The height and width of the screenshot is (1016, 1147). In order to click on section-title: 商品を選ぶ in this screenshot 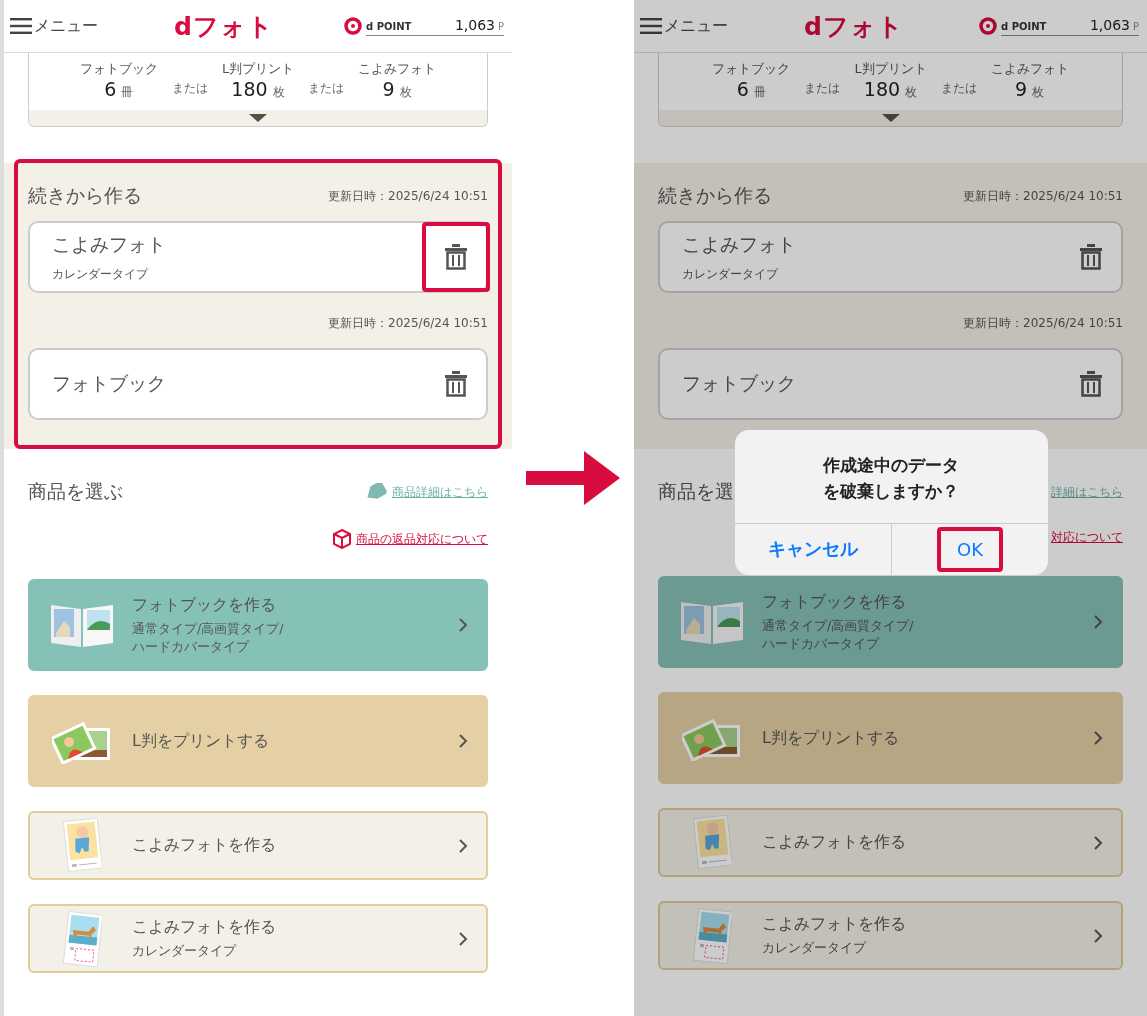, I will do `click(75, 491)`.